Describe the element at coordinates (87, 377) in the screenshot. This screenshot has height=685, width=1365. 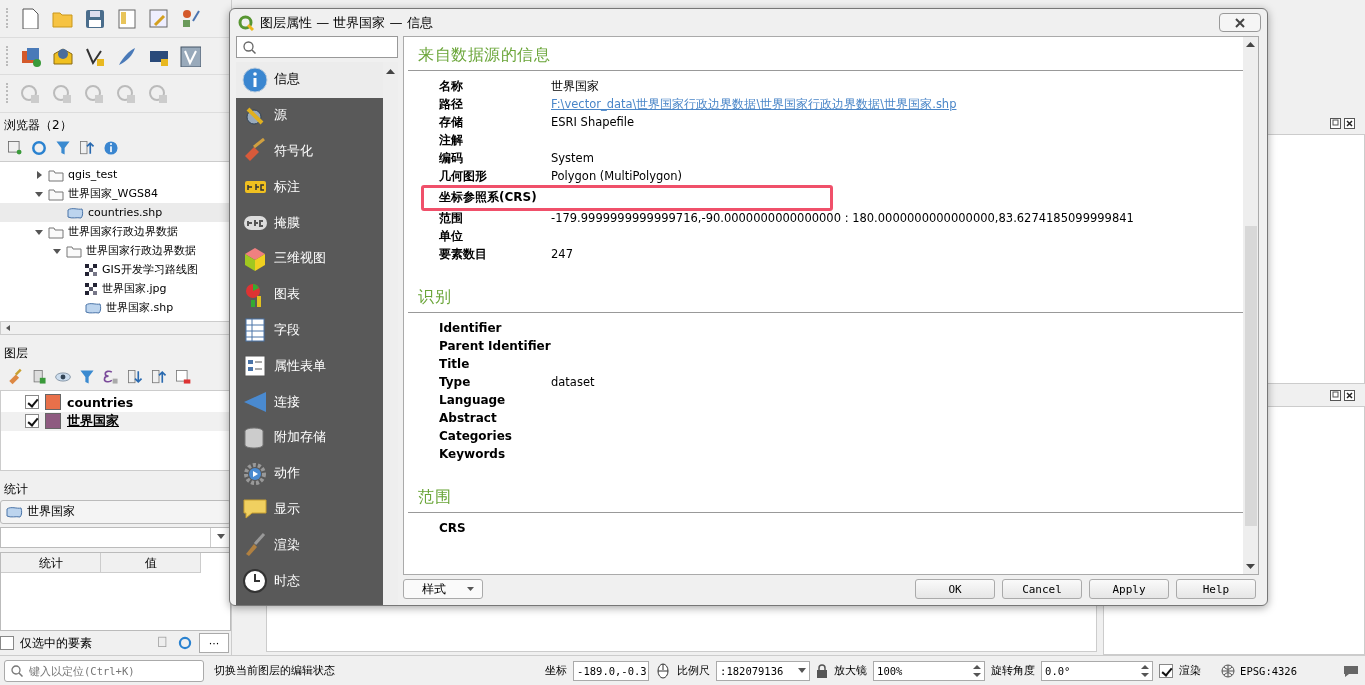
I see `filter-icon` at that location.